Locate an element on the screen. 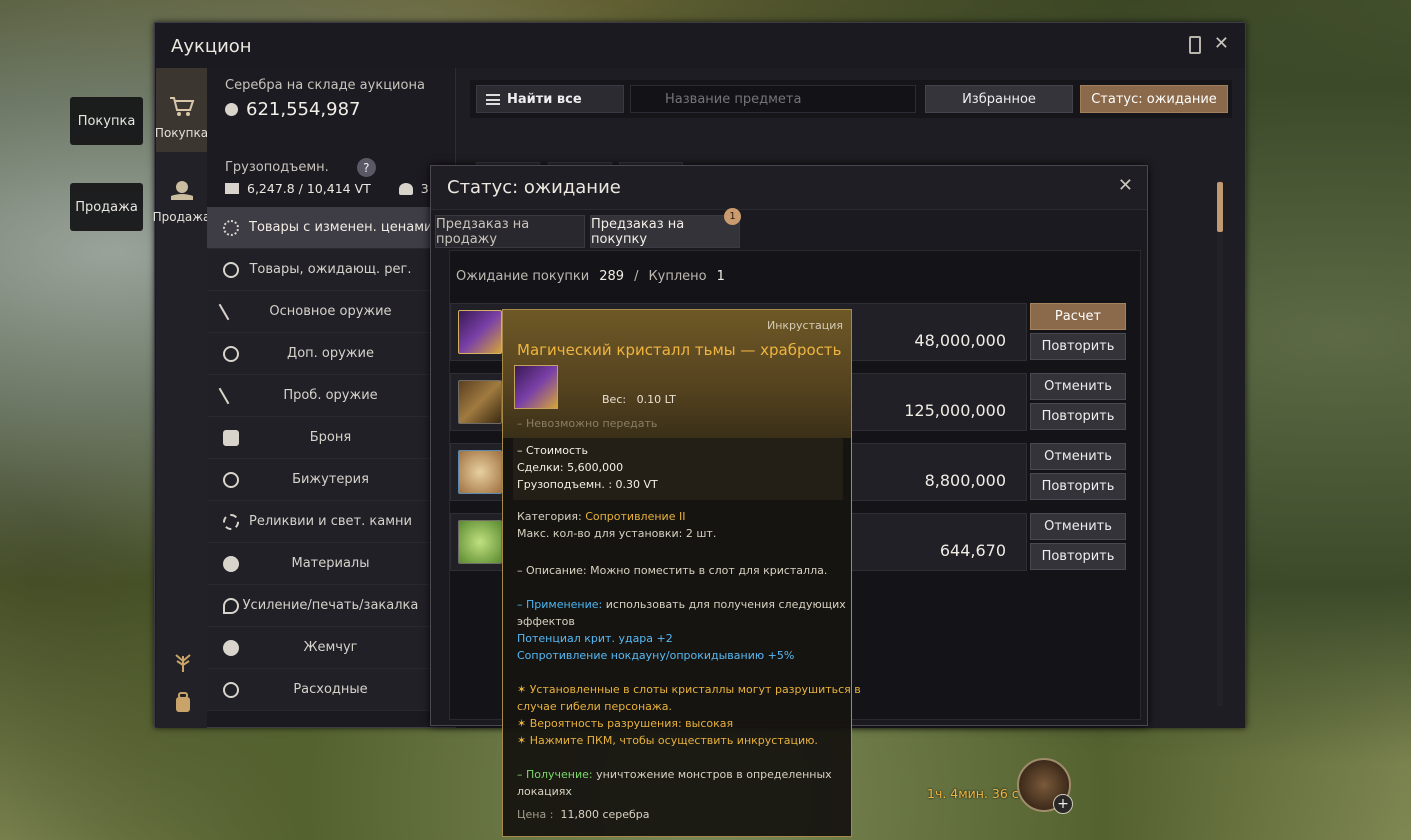 The height and width of the screenshot is (840, 1411). status-button: Статус: ожидание is located at coordinates (1154, 99).